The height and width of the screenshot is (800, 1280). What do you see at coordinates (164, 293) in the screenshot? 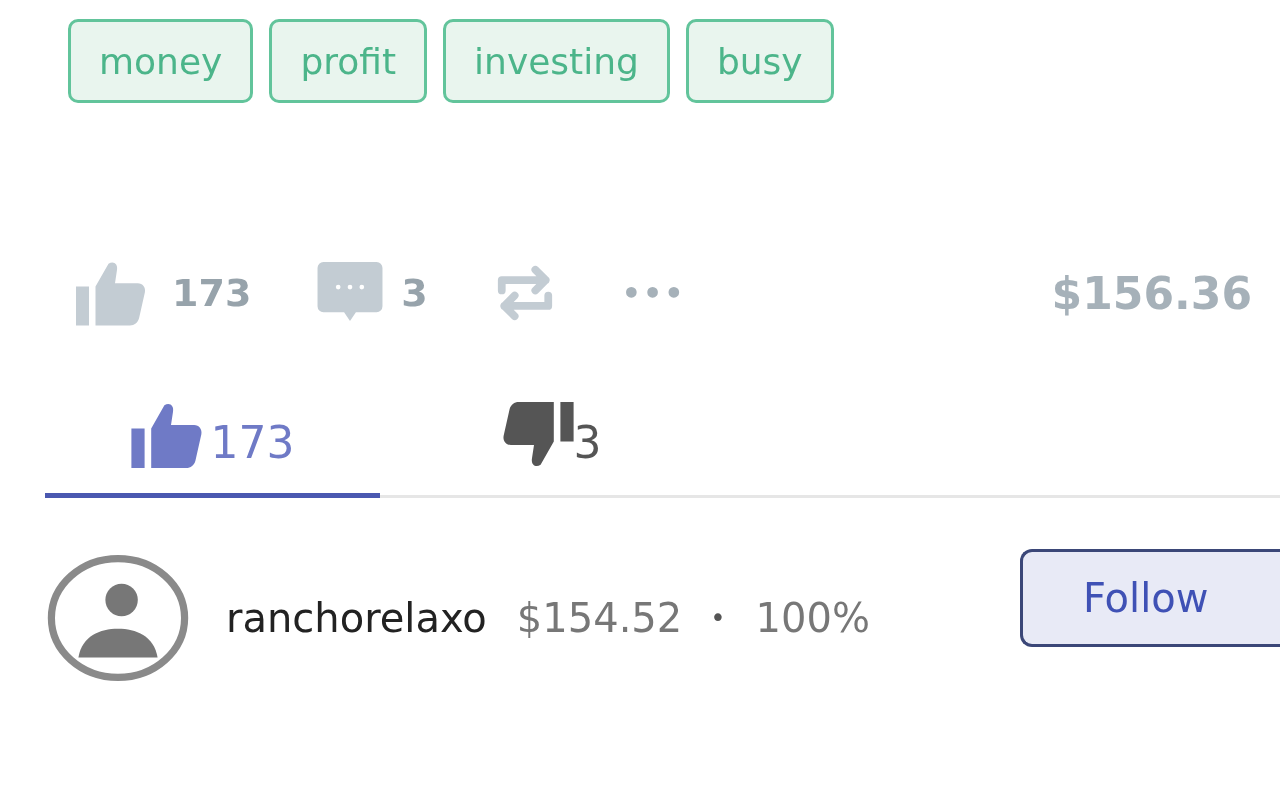
I see `like-button: 173` at bounding box center [164, 293].